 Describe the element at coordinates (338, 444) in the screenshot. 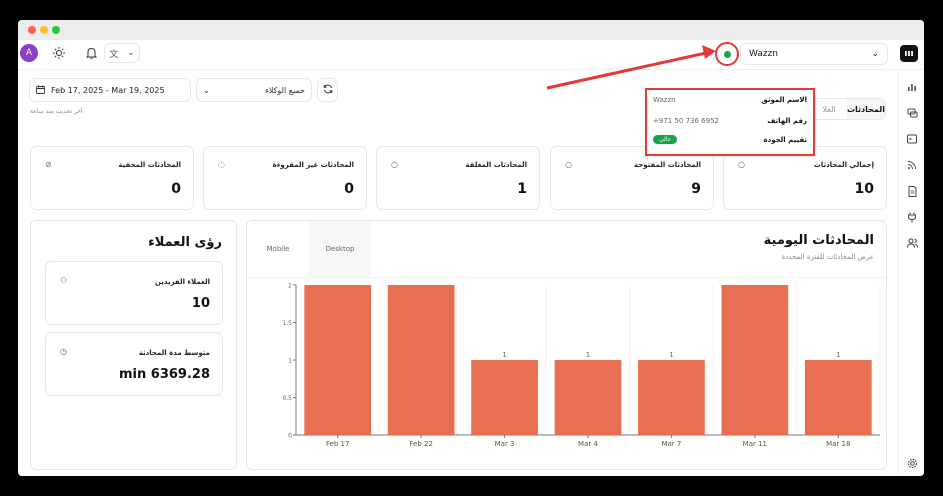

I see `chart-x-tick-label: Feb 17` at that location.